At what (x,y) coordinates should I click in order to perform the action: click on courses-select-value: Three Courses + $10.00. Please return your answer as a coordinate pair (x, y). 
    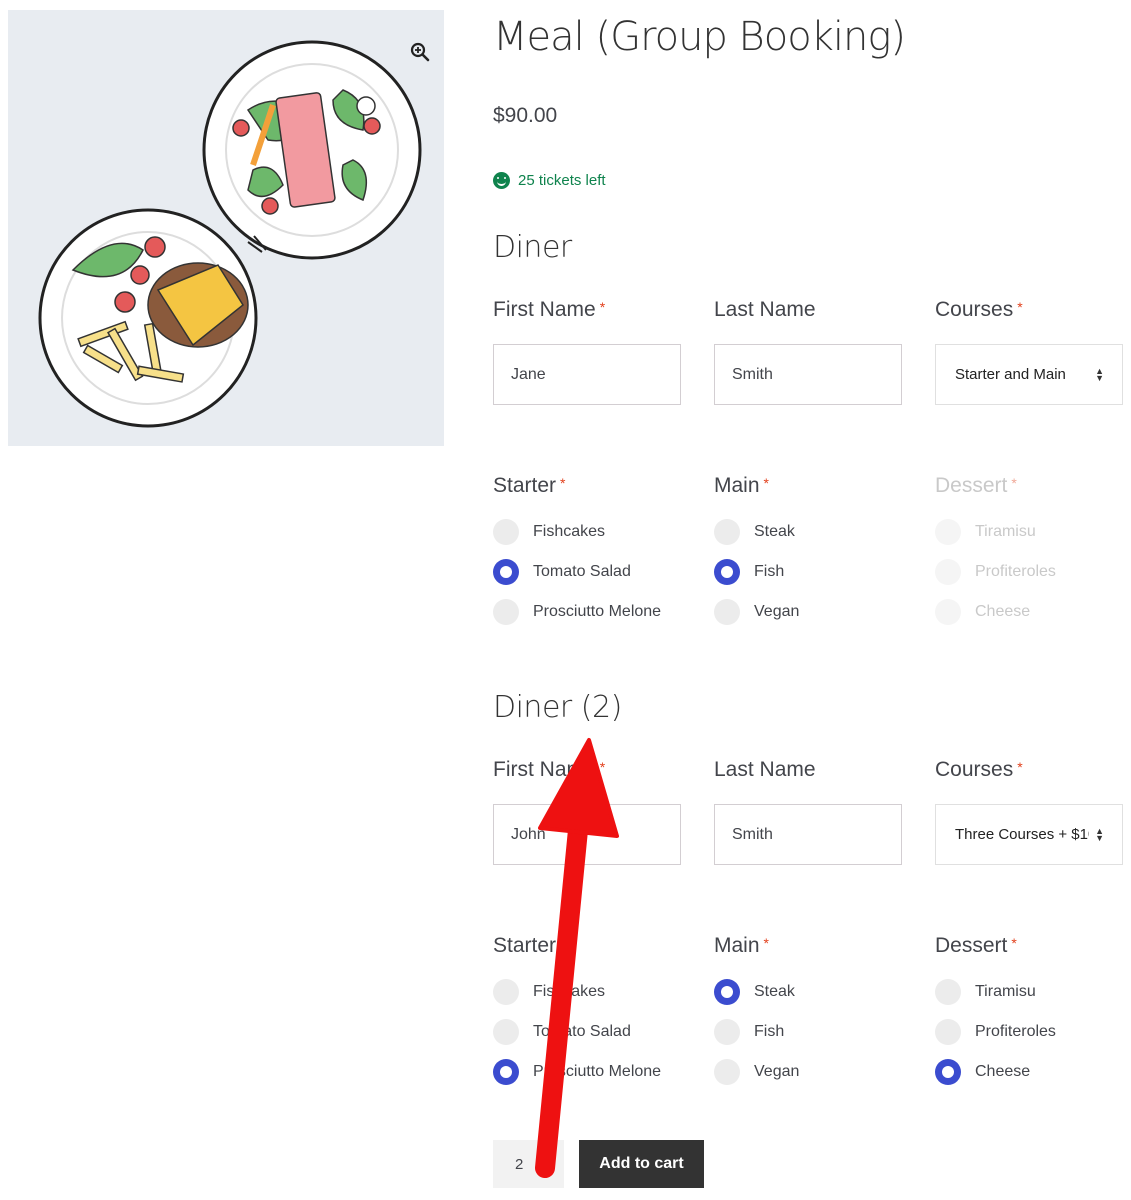
    Looking at the image, I should click on (1022, 834).